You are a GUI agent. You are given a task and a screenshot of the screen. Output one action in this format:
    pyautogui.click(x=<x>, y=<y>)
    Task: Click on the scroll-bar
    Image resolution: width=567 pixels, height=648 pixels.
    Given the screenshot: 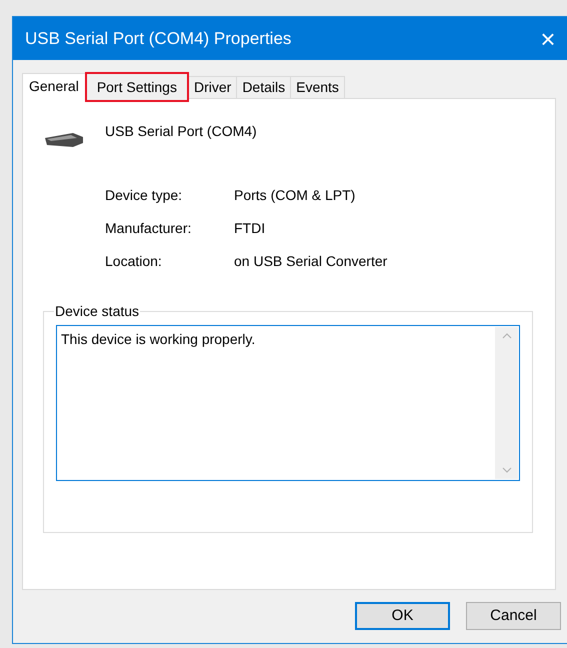 What is the action you would take?
    pyautogui.click(x=506, y=403)
    